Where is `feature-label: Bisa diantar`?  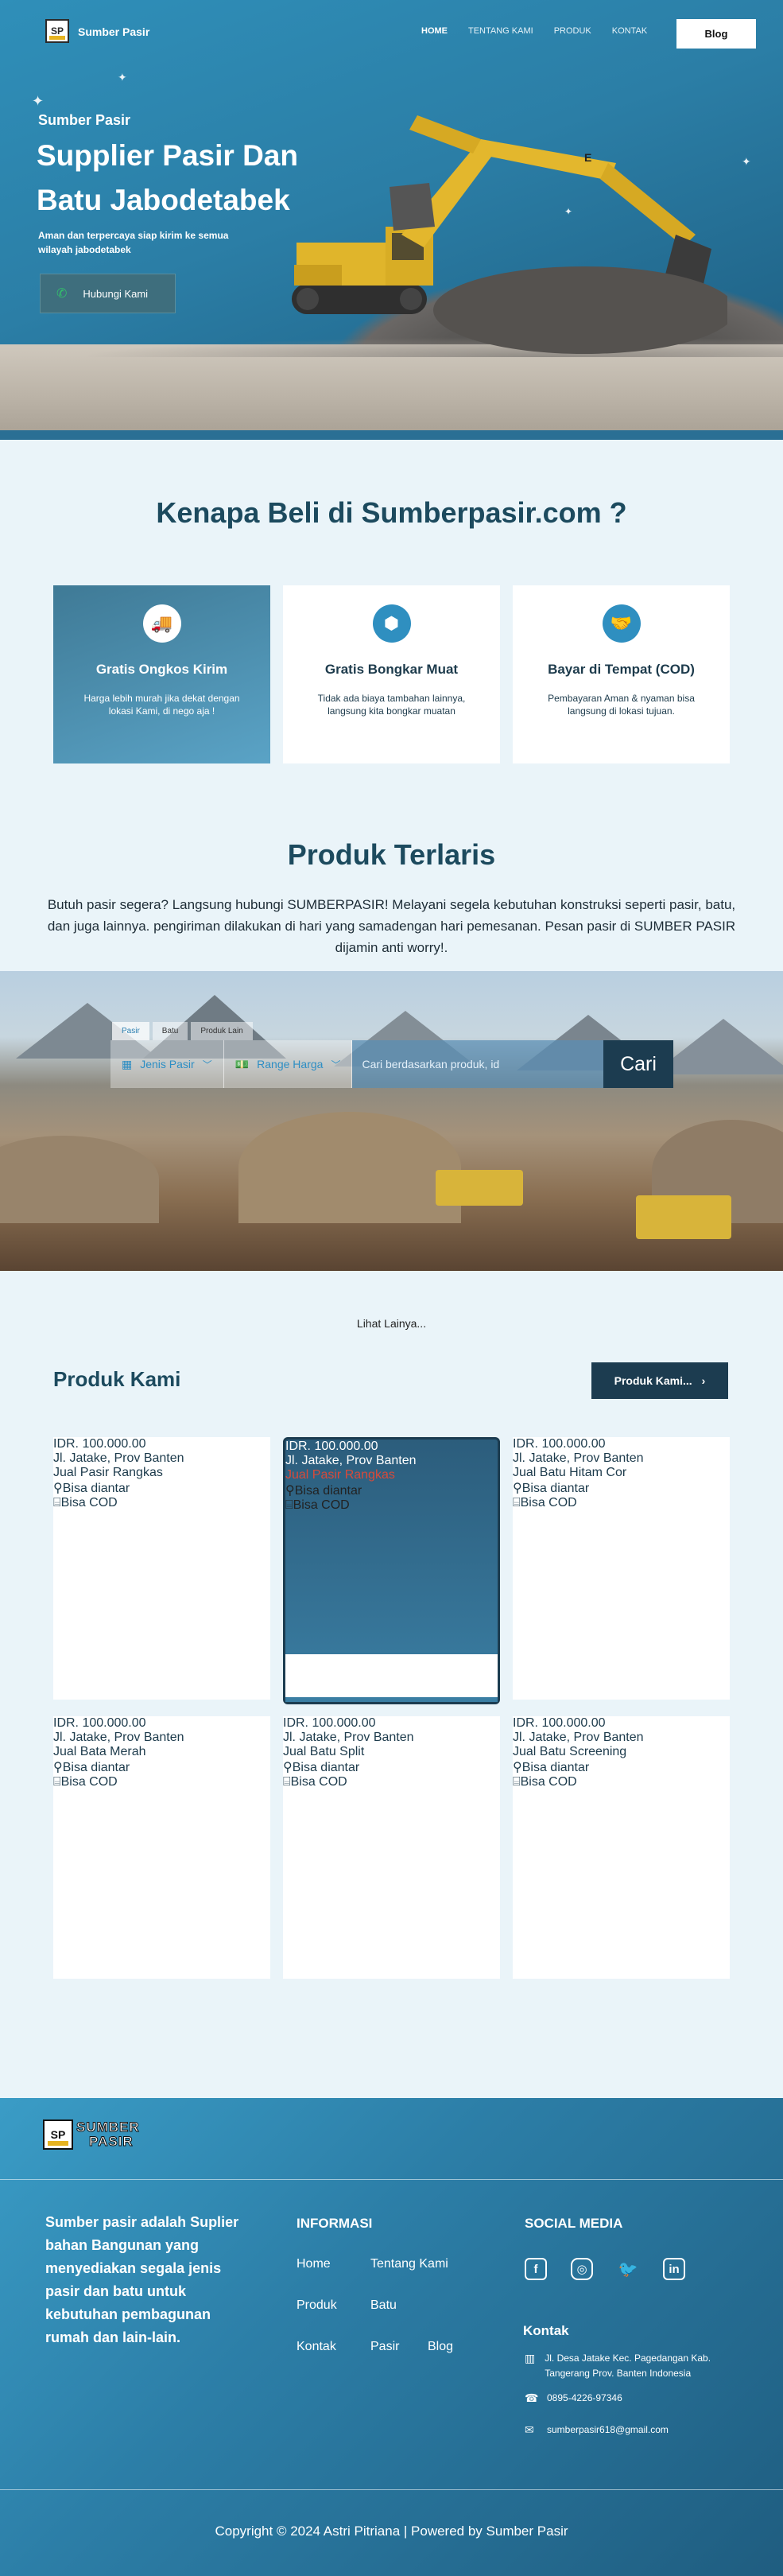 feature-label: Bisa diantar is located at coordinates (96, 1767).